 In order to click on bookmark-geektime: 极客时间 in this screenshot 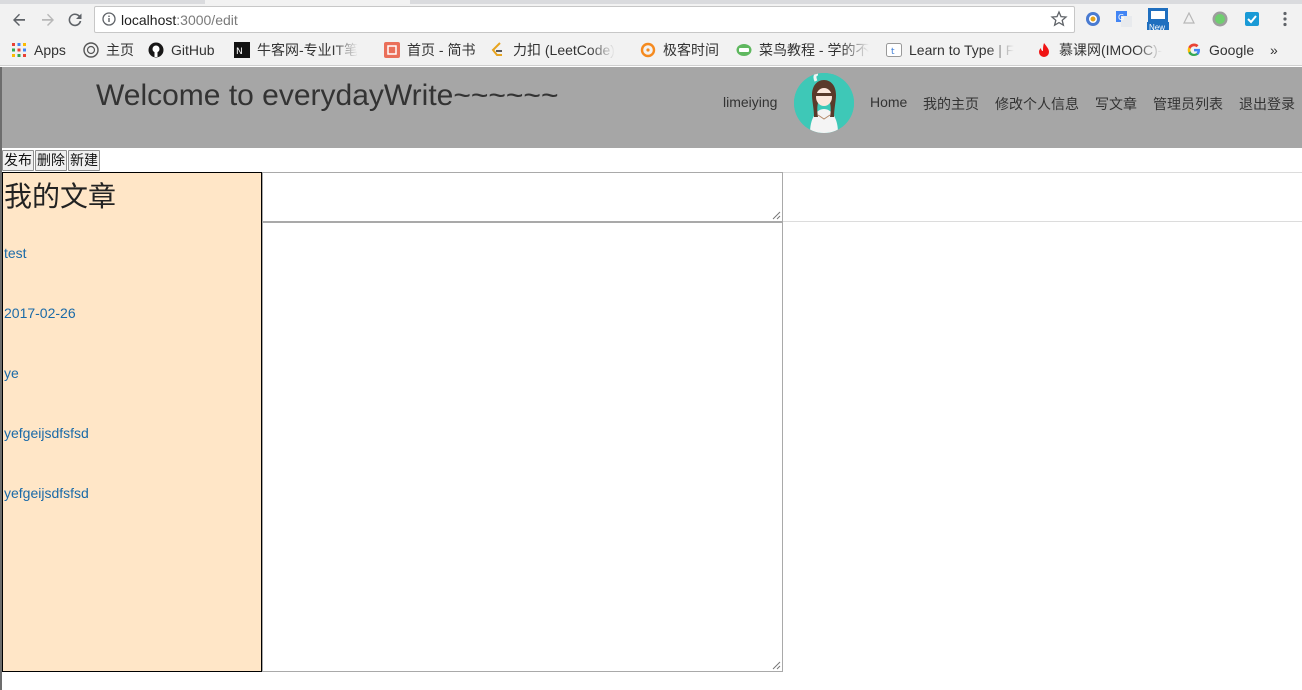, I will do `click(684, 50)`.